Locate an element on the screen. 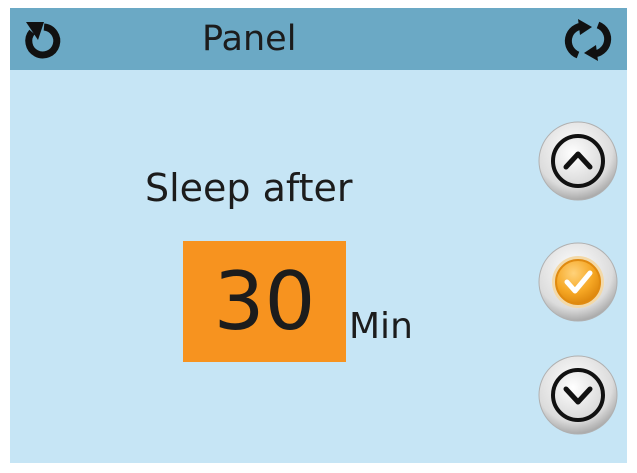 This screenshot has height=473, width=637. sleep-value: 30 is located at coordinates (264, 301).